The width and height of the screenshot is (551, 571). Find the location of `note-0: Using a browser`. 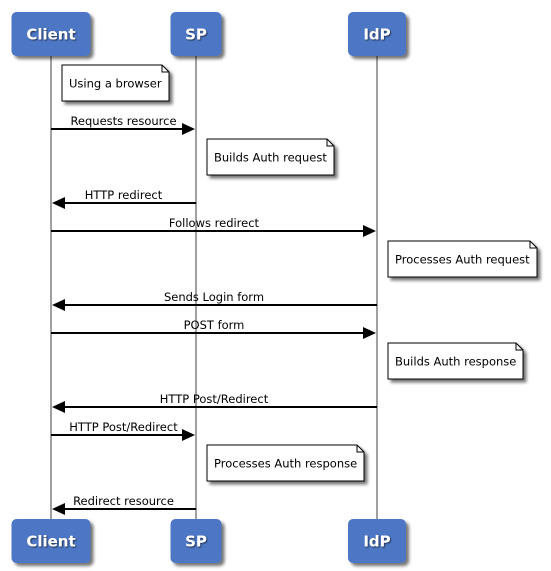

note-0: Using a browser is located at coordinates (115, 83).